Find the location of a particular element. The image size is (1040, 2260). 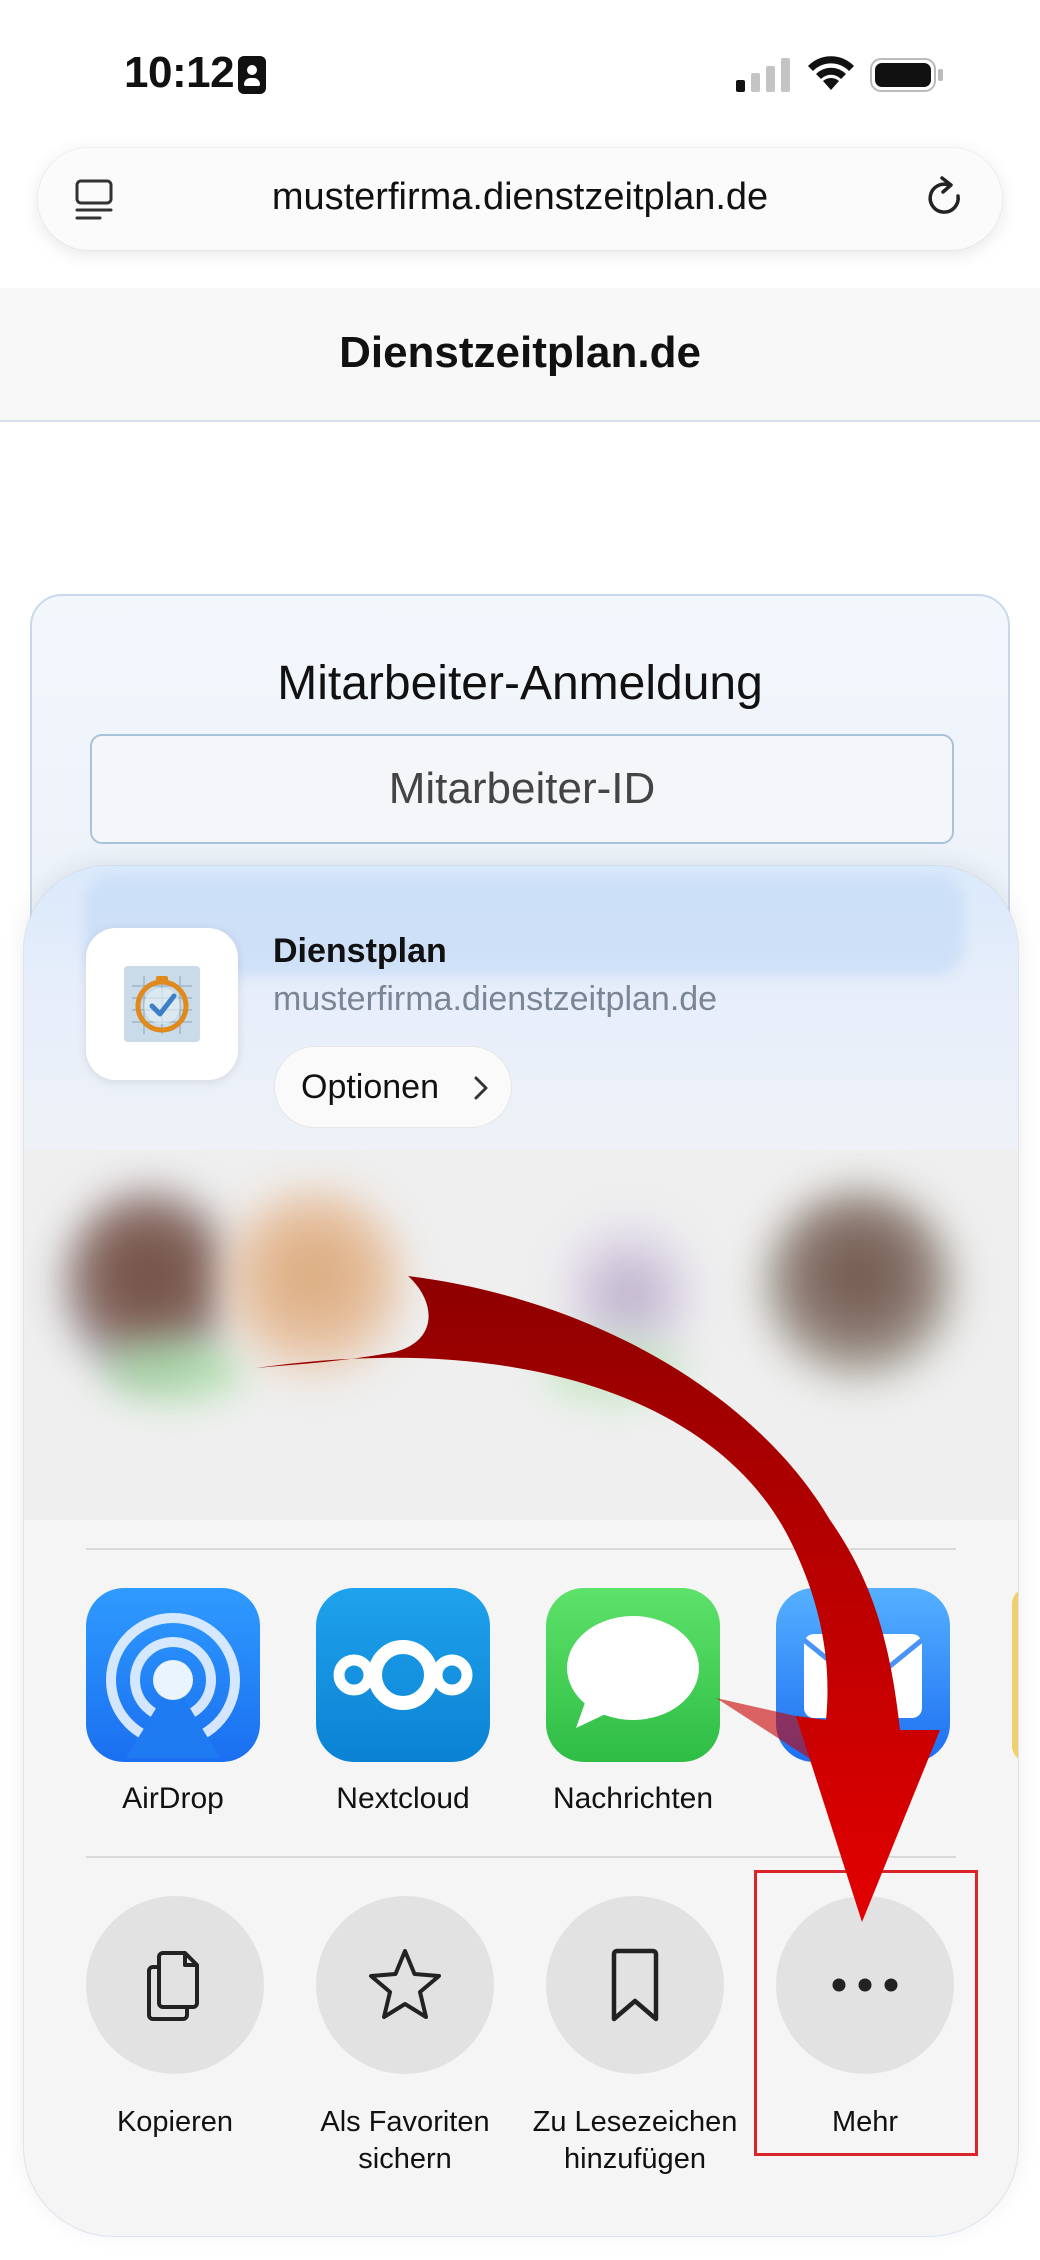

nextcloud-icon is located at coordinates (403, 1675).